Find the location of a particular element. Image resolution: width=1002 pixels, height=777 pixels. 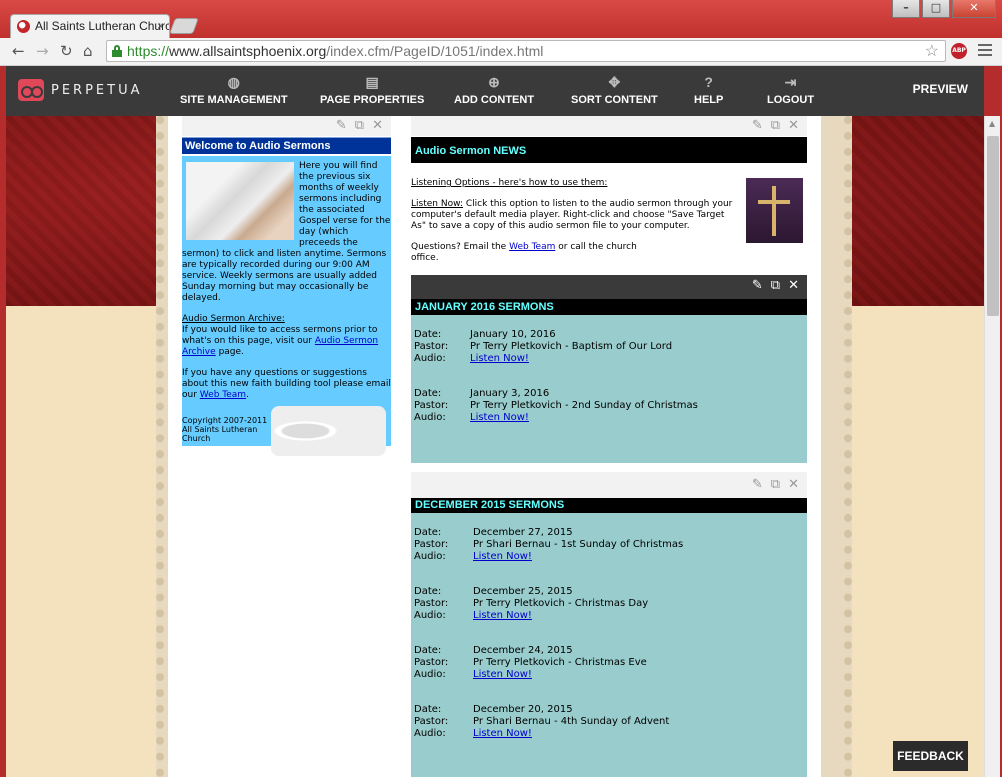

menu-add-content: ⊕ ADD CONTENT is located at coordinates (494, 90).